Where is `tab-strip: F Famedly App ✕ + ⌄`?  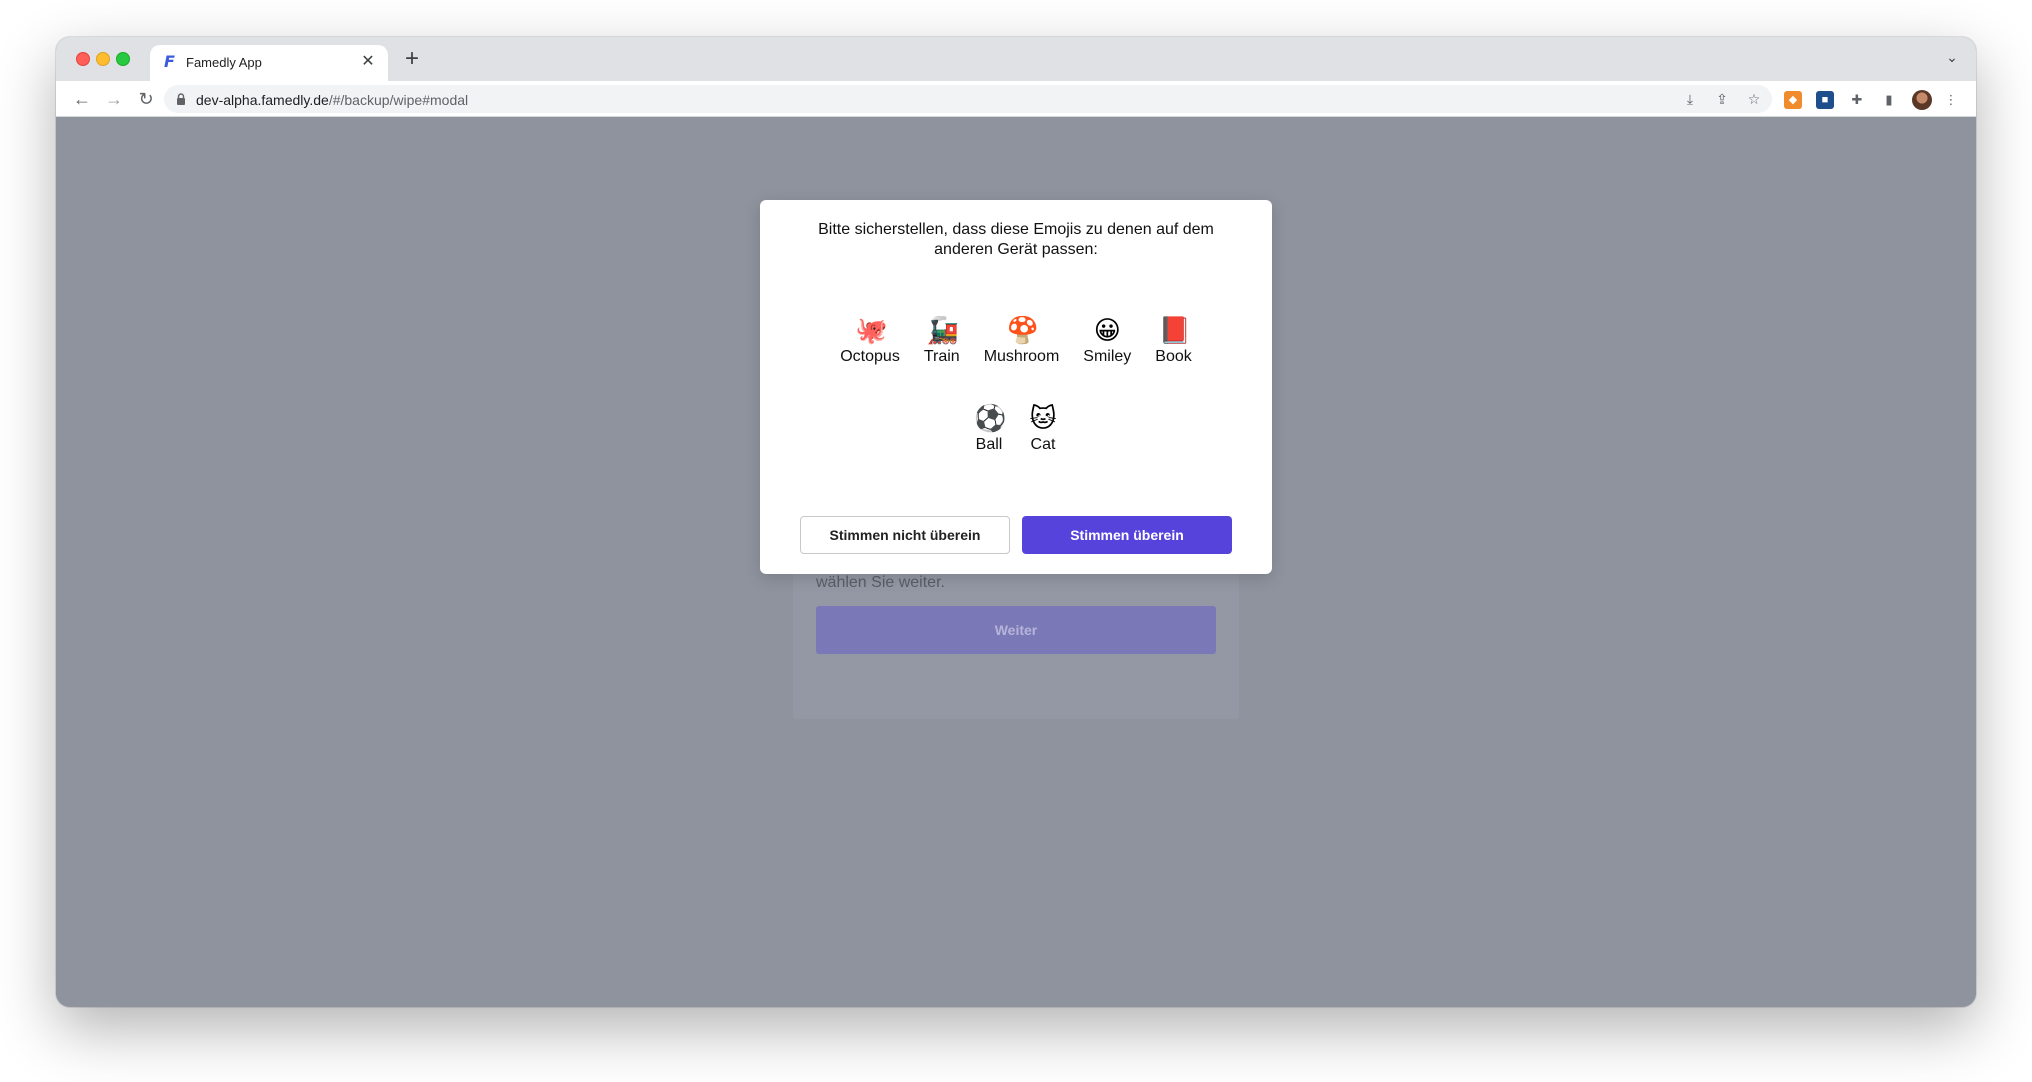 tab-strip: F Famedly App ✕ + ⌄ is located at coordinates (1016, 59).